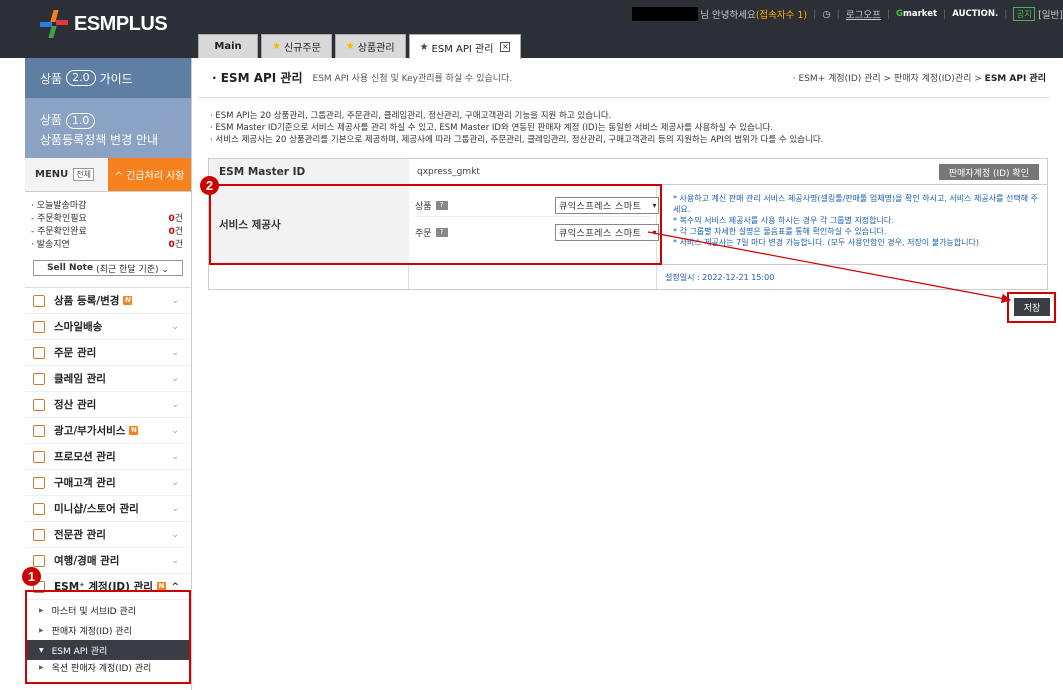 This screenshot has width=1063, height=690. What do you see at coordinates (728, 15) in the screenshot?
I see `greeting-text: 님 안녕하세요` at bounding box center [728, 15].